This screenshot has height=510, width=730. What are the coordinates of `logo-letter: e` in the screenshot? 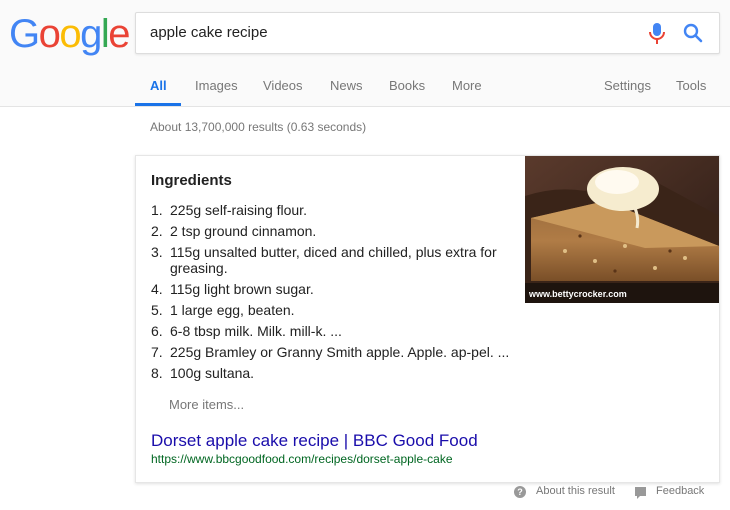 It's located at (119, 34).